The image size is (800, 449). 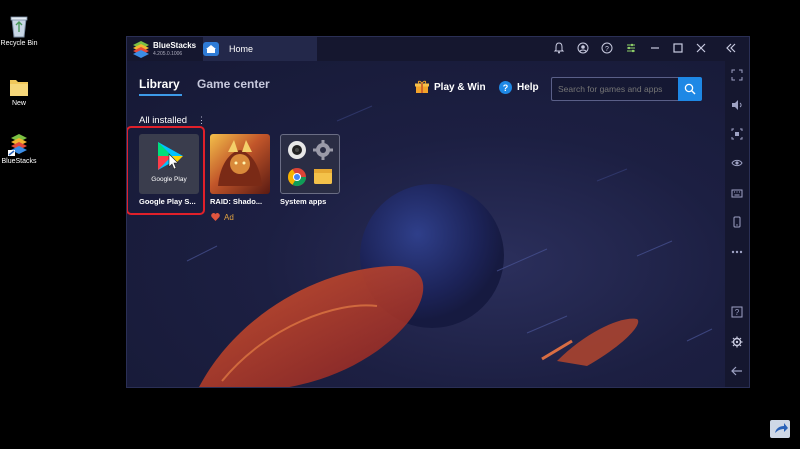 I want to click on right-sidebar: ?, so click(x=737, y=224).